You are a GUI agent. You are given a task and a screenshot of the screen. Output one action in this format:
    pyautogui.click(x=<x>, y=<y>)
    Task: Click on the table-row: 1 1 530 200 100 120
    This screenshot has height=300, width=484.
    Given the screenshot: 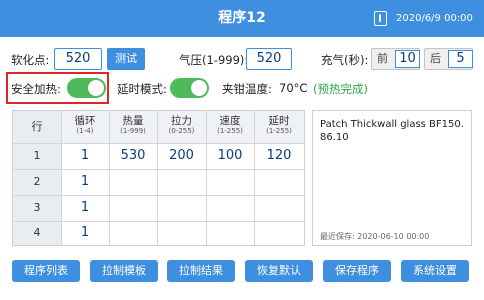 What is the action you would take?
    pyautogui.click(x=158, y=156)
    